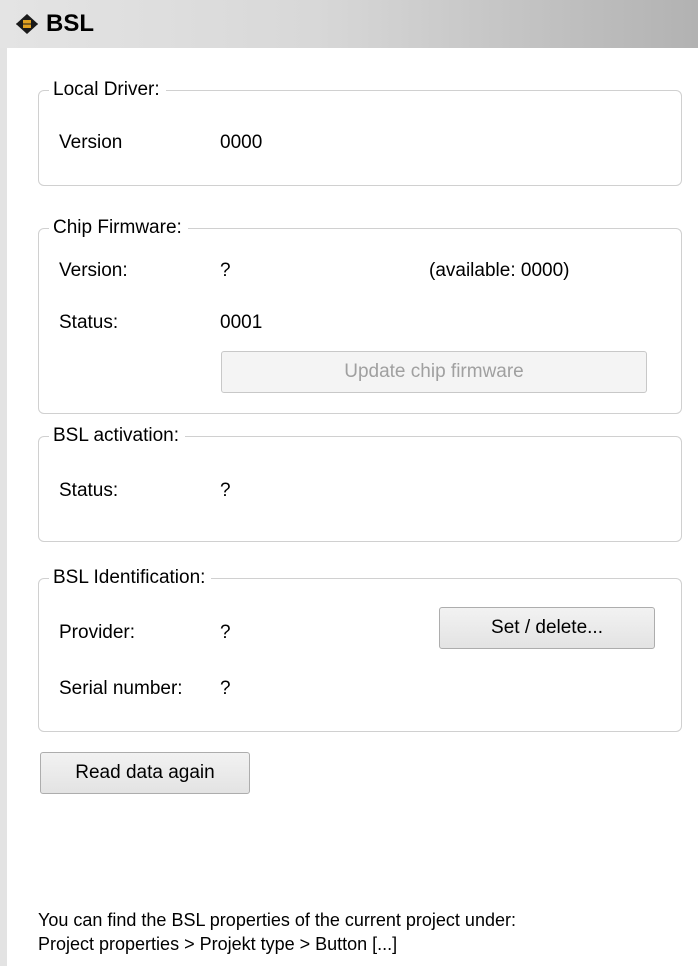 Image resolution: width=698 pixels, height=966 pixels. What do you see at coordinates (225, 688) in the screenshot?
I see `serial-number-value: ?` at bounding box center [225, 688].